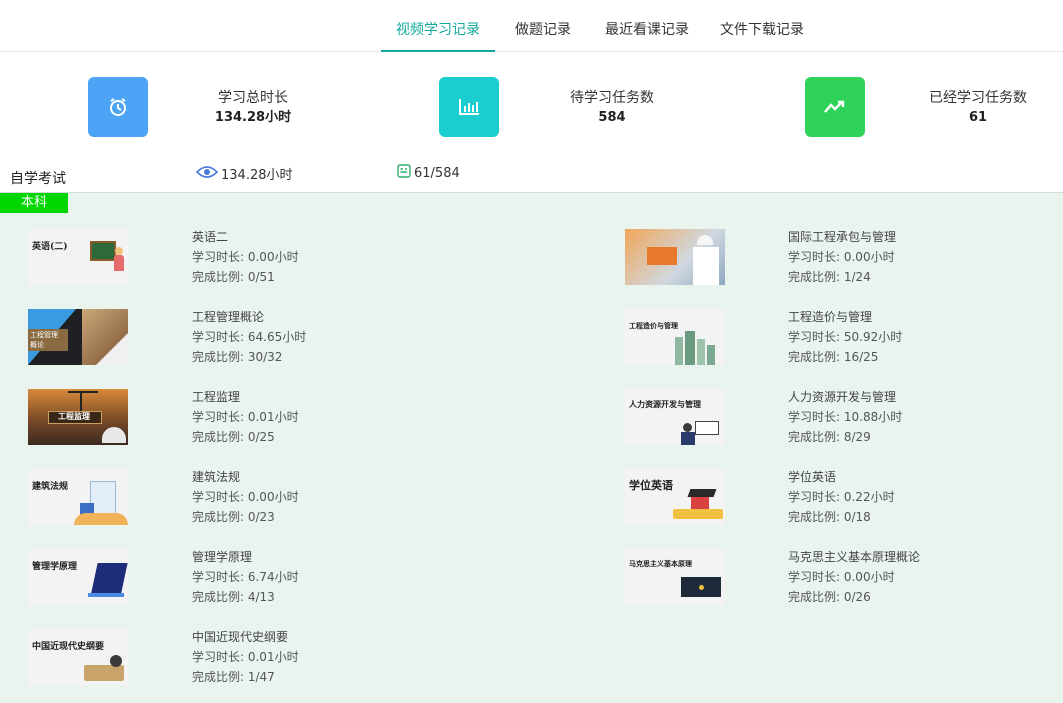 The image size is (1063, 703). I want to click on course-name: 管理学原理, so click(222, 557).